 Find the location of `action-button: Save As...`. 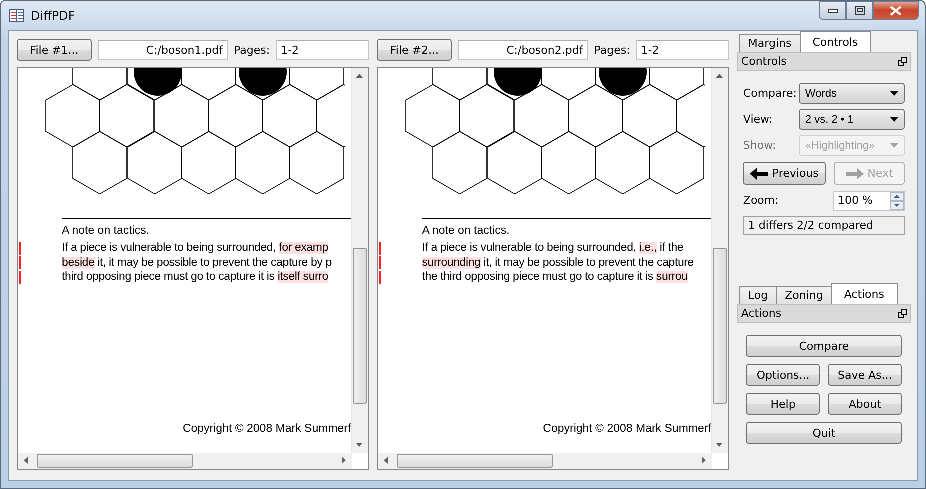

action-button: Save As... is located at coordinates (865, 375).